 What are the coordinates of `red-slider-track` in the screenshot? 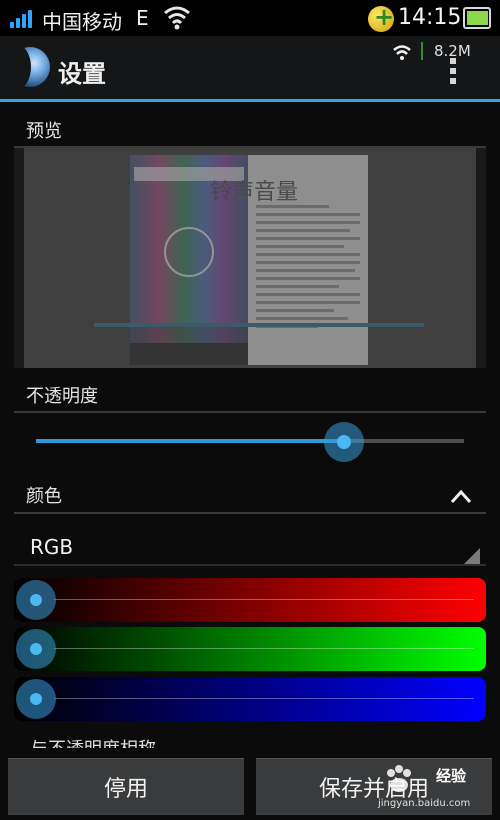 It's located at (264, 599).